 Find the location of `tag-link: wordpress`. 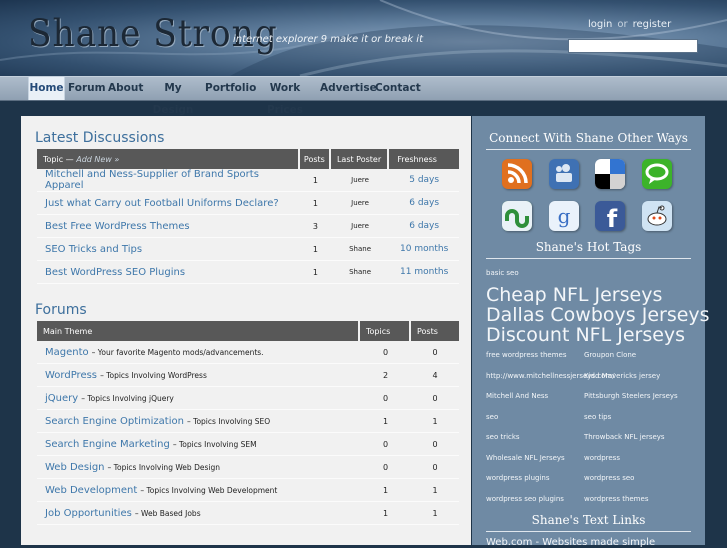

tag-link: wordpress is located at coordinates (602, 458).